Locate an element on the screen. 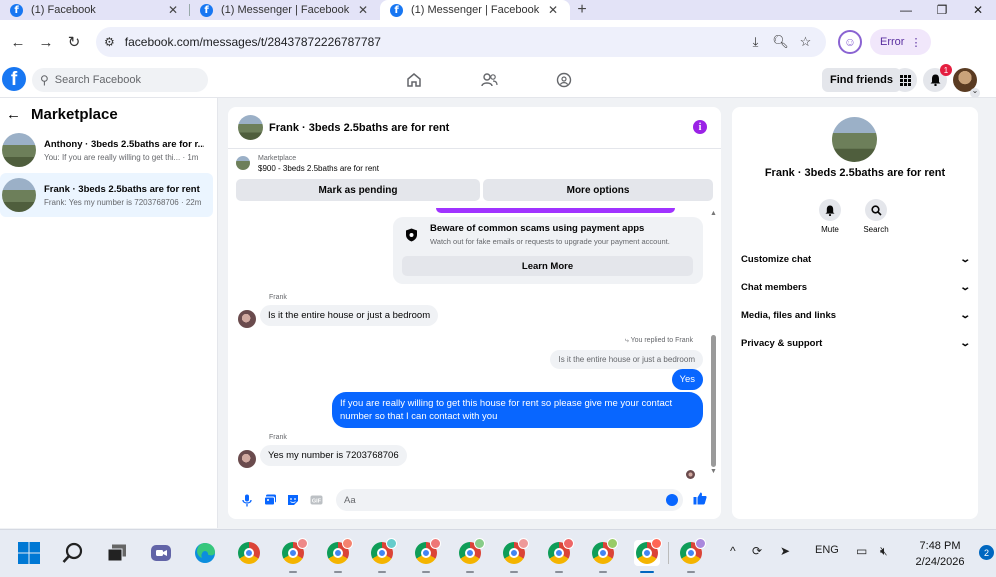 This screenshot has height=577, width=996. plus-icon: + is located at coordinates (582, 10).